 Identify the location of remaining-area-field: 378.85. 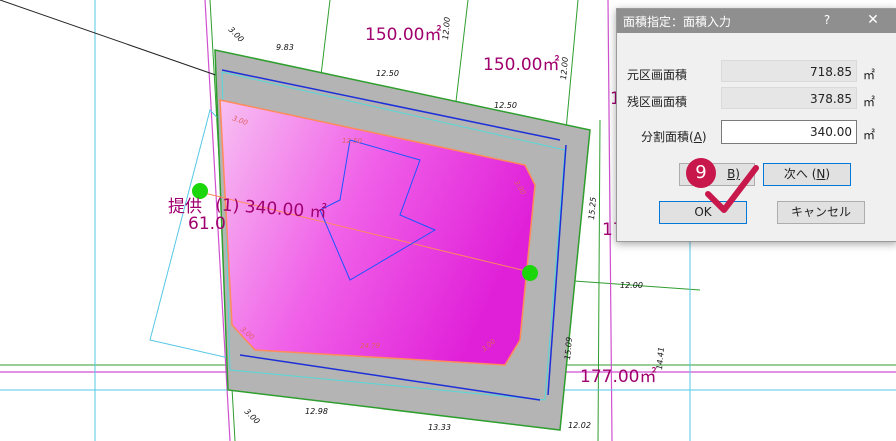
(789, 98).